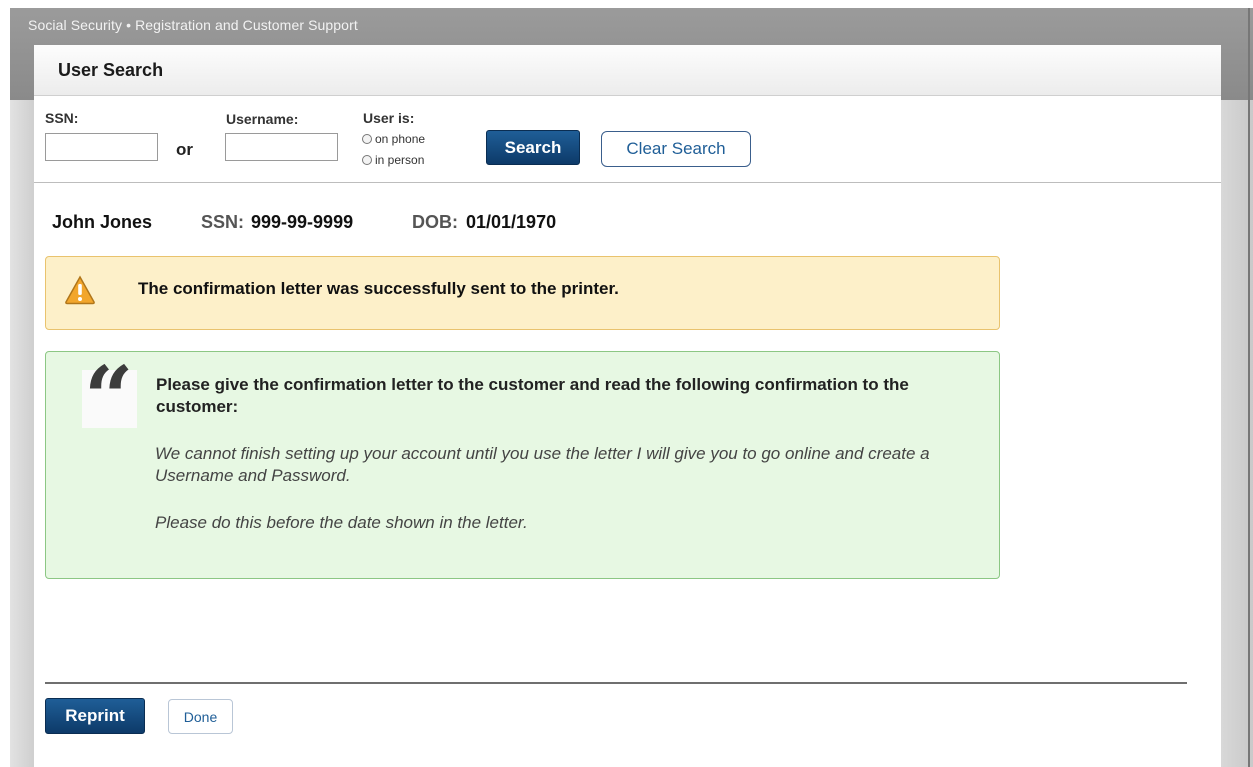 The width and height of the screenshot is (1253, 767). What do you see at coordinates (302, 222) in the screenshot?
I see `ssn-info-value: 999-99-9999` at bounding box center [302, 222].